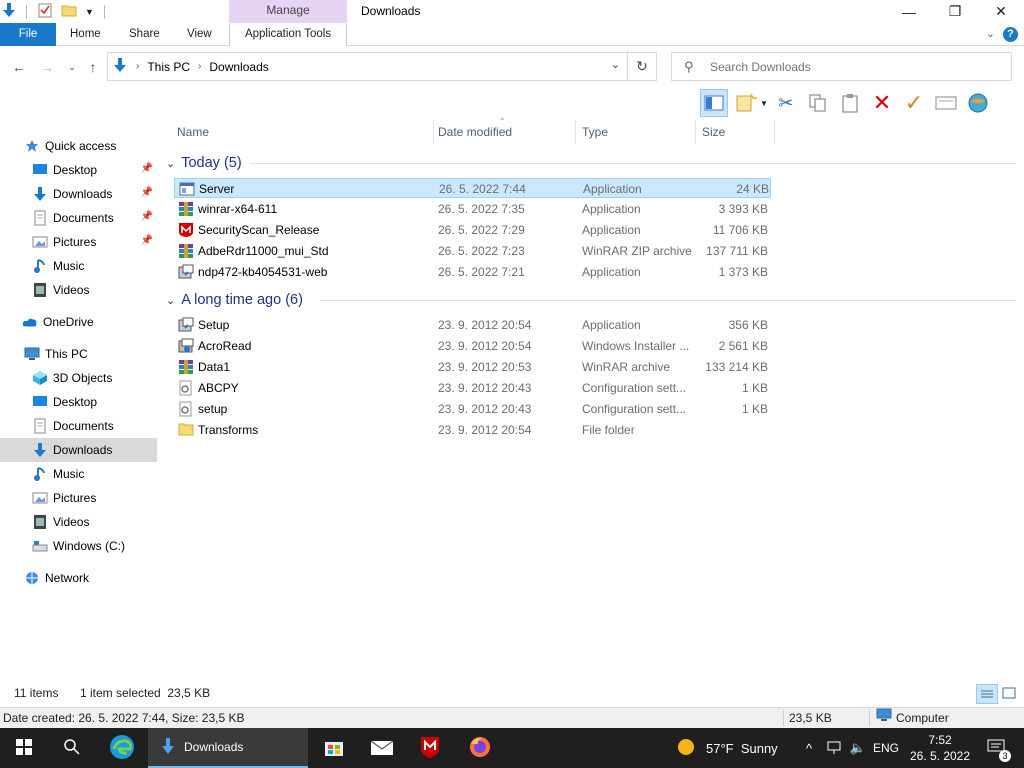  I want to click on nav-item-quick-access: Quick access, so click(78, 146).